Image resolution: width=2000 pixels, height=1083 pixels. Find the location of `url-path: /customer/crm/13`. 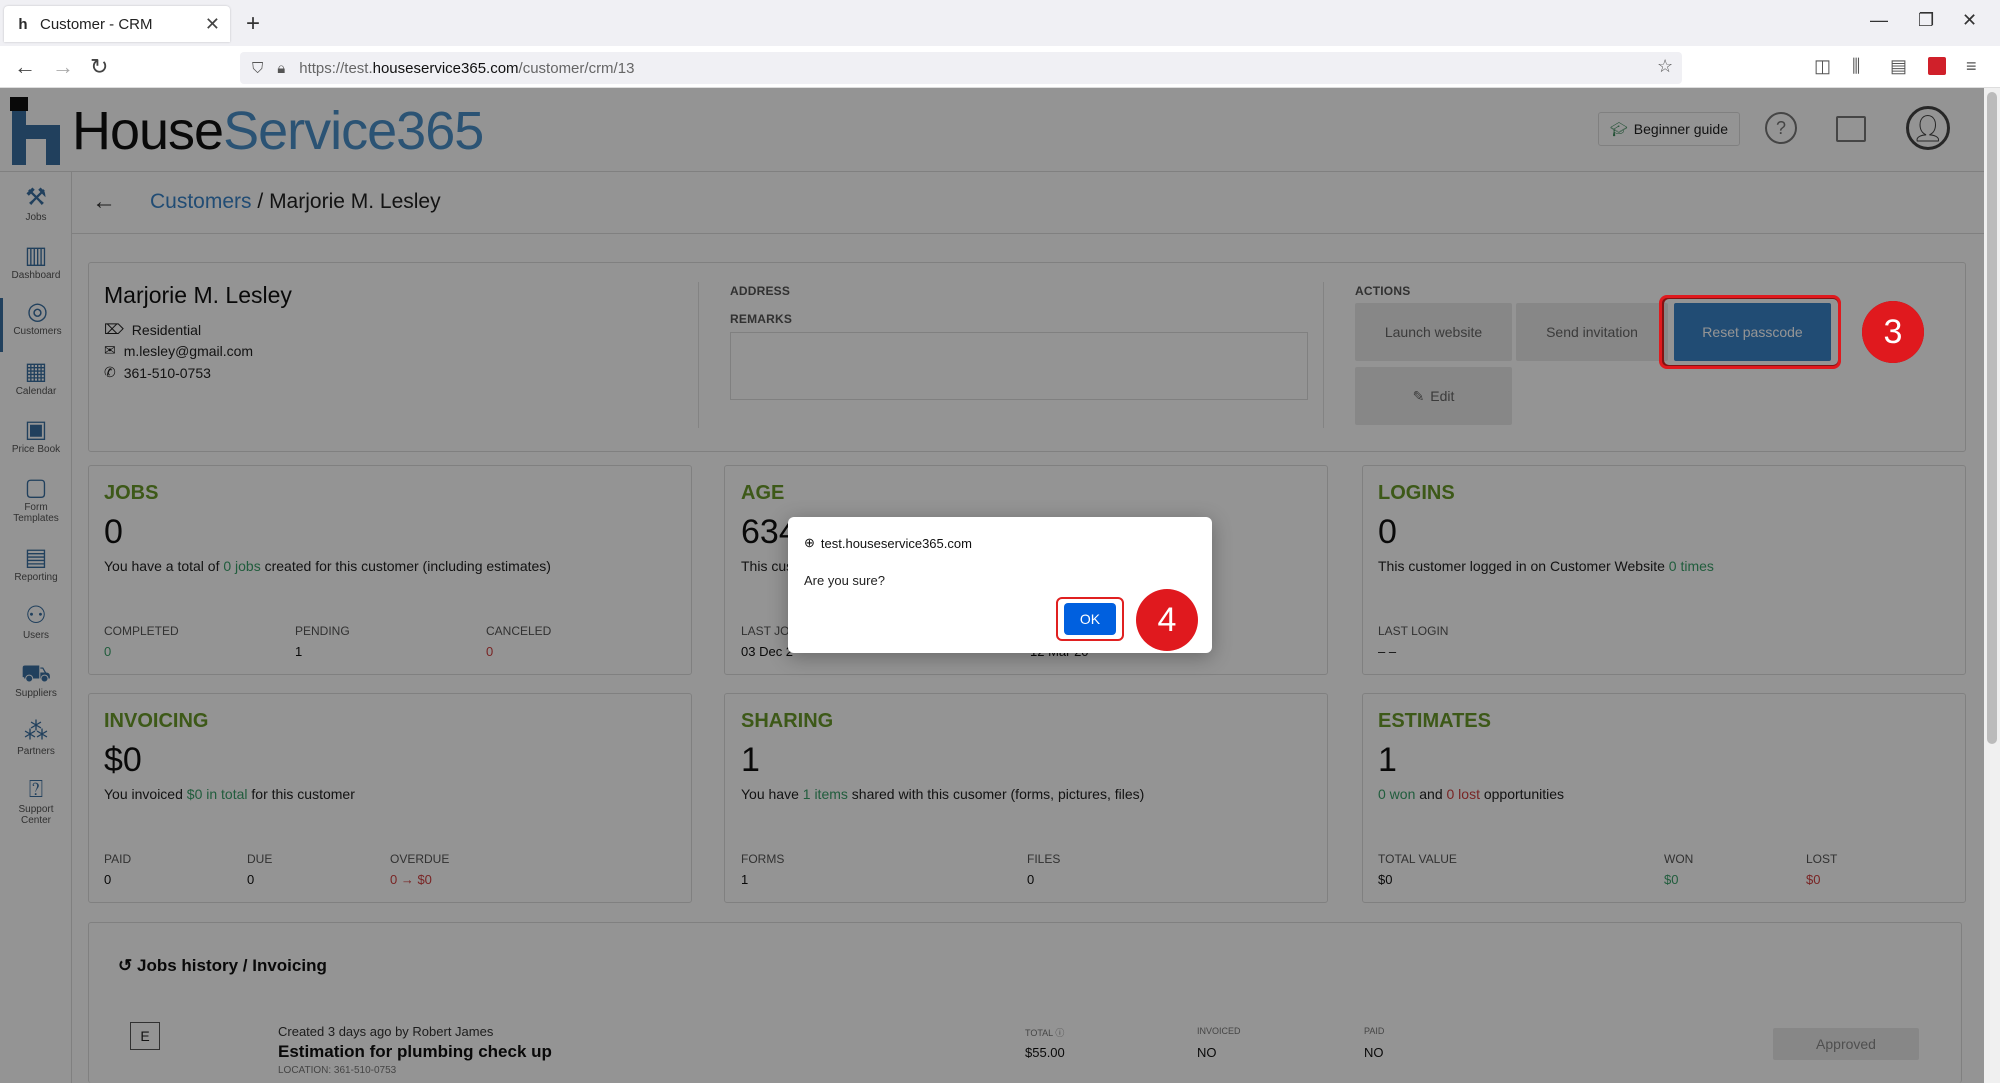

url-path: /customer/crm/13 is located at coordinates (576, 68).